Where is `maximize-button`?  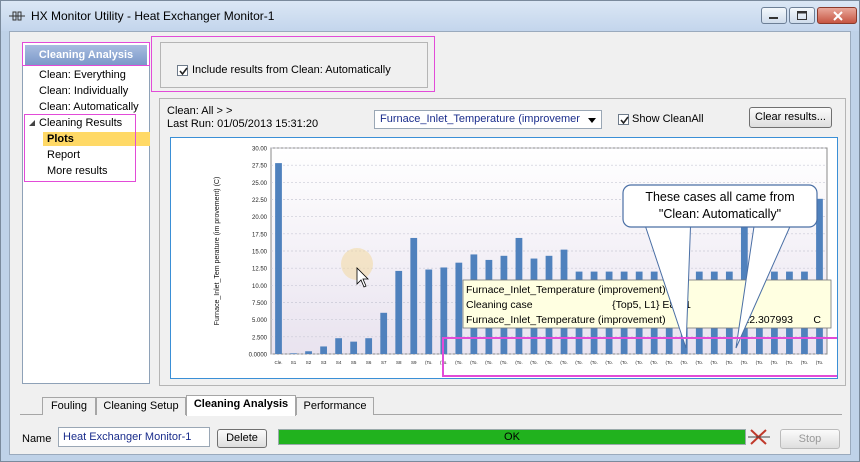 maximize-button is located at coordinates (802, 15).